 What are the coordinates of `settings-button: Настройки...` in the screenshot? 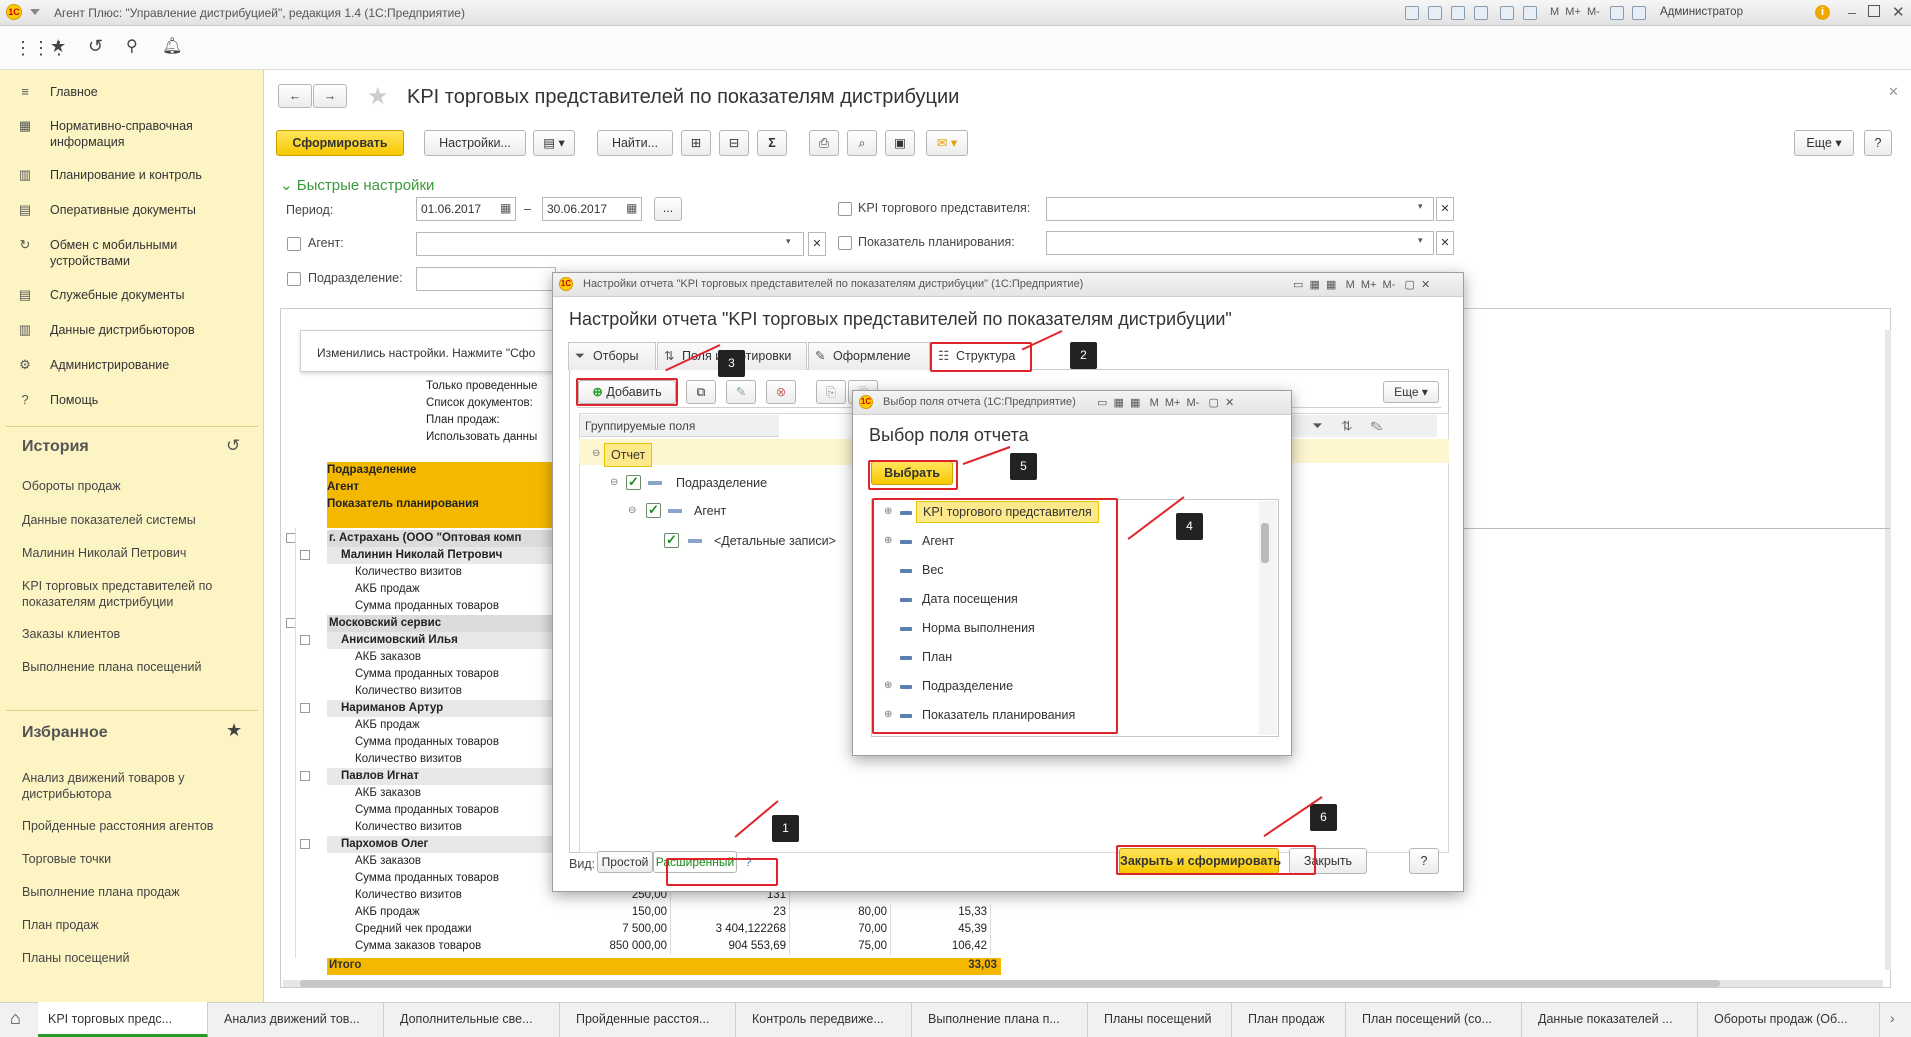 It's located at (475, 143).